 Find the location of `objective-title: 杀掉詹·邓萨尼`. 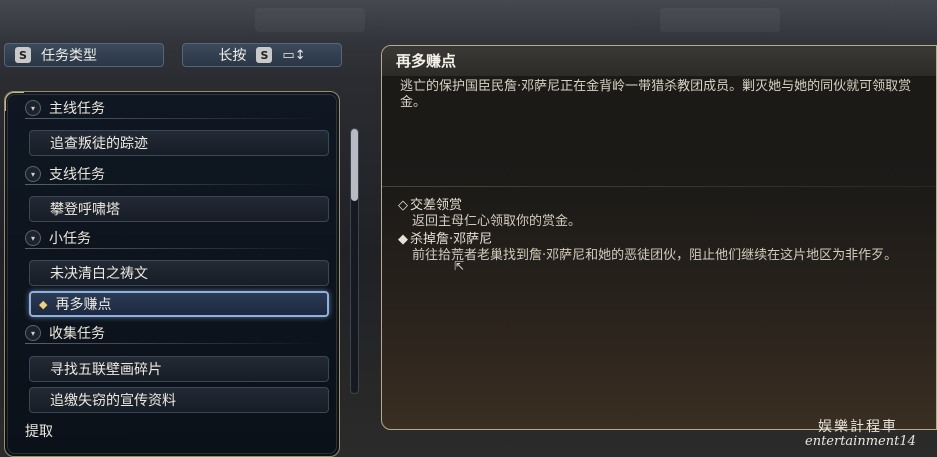

objective-title: 杀掉詹·邓萨尼 is located at coordinates (451, 239).